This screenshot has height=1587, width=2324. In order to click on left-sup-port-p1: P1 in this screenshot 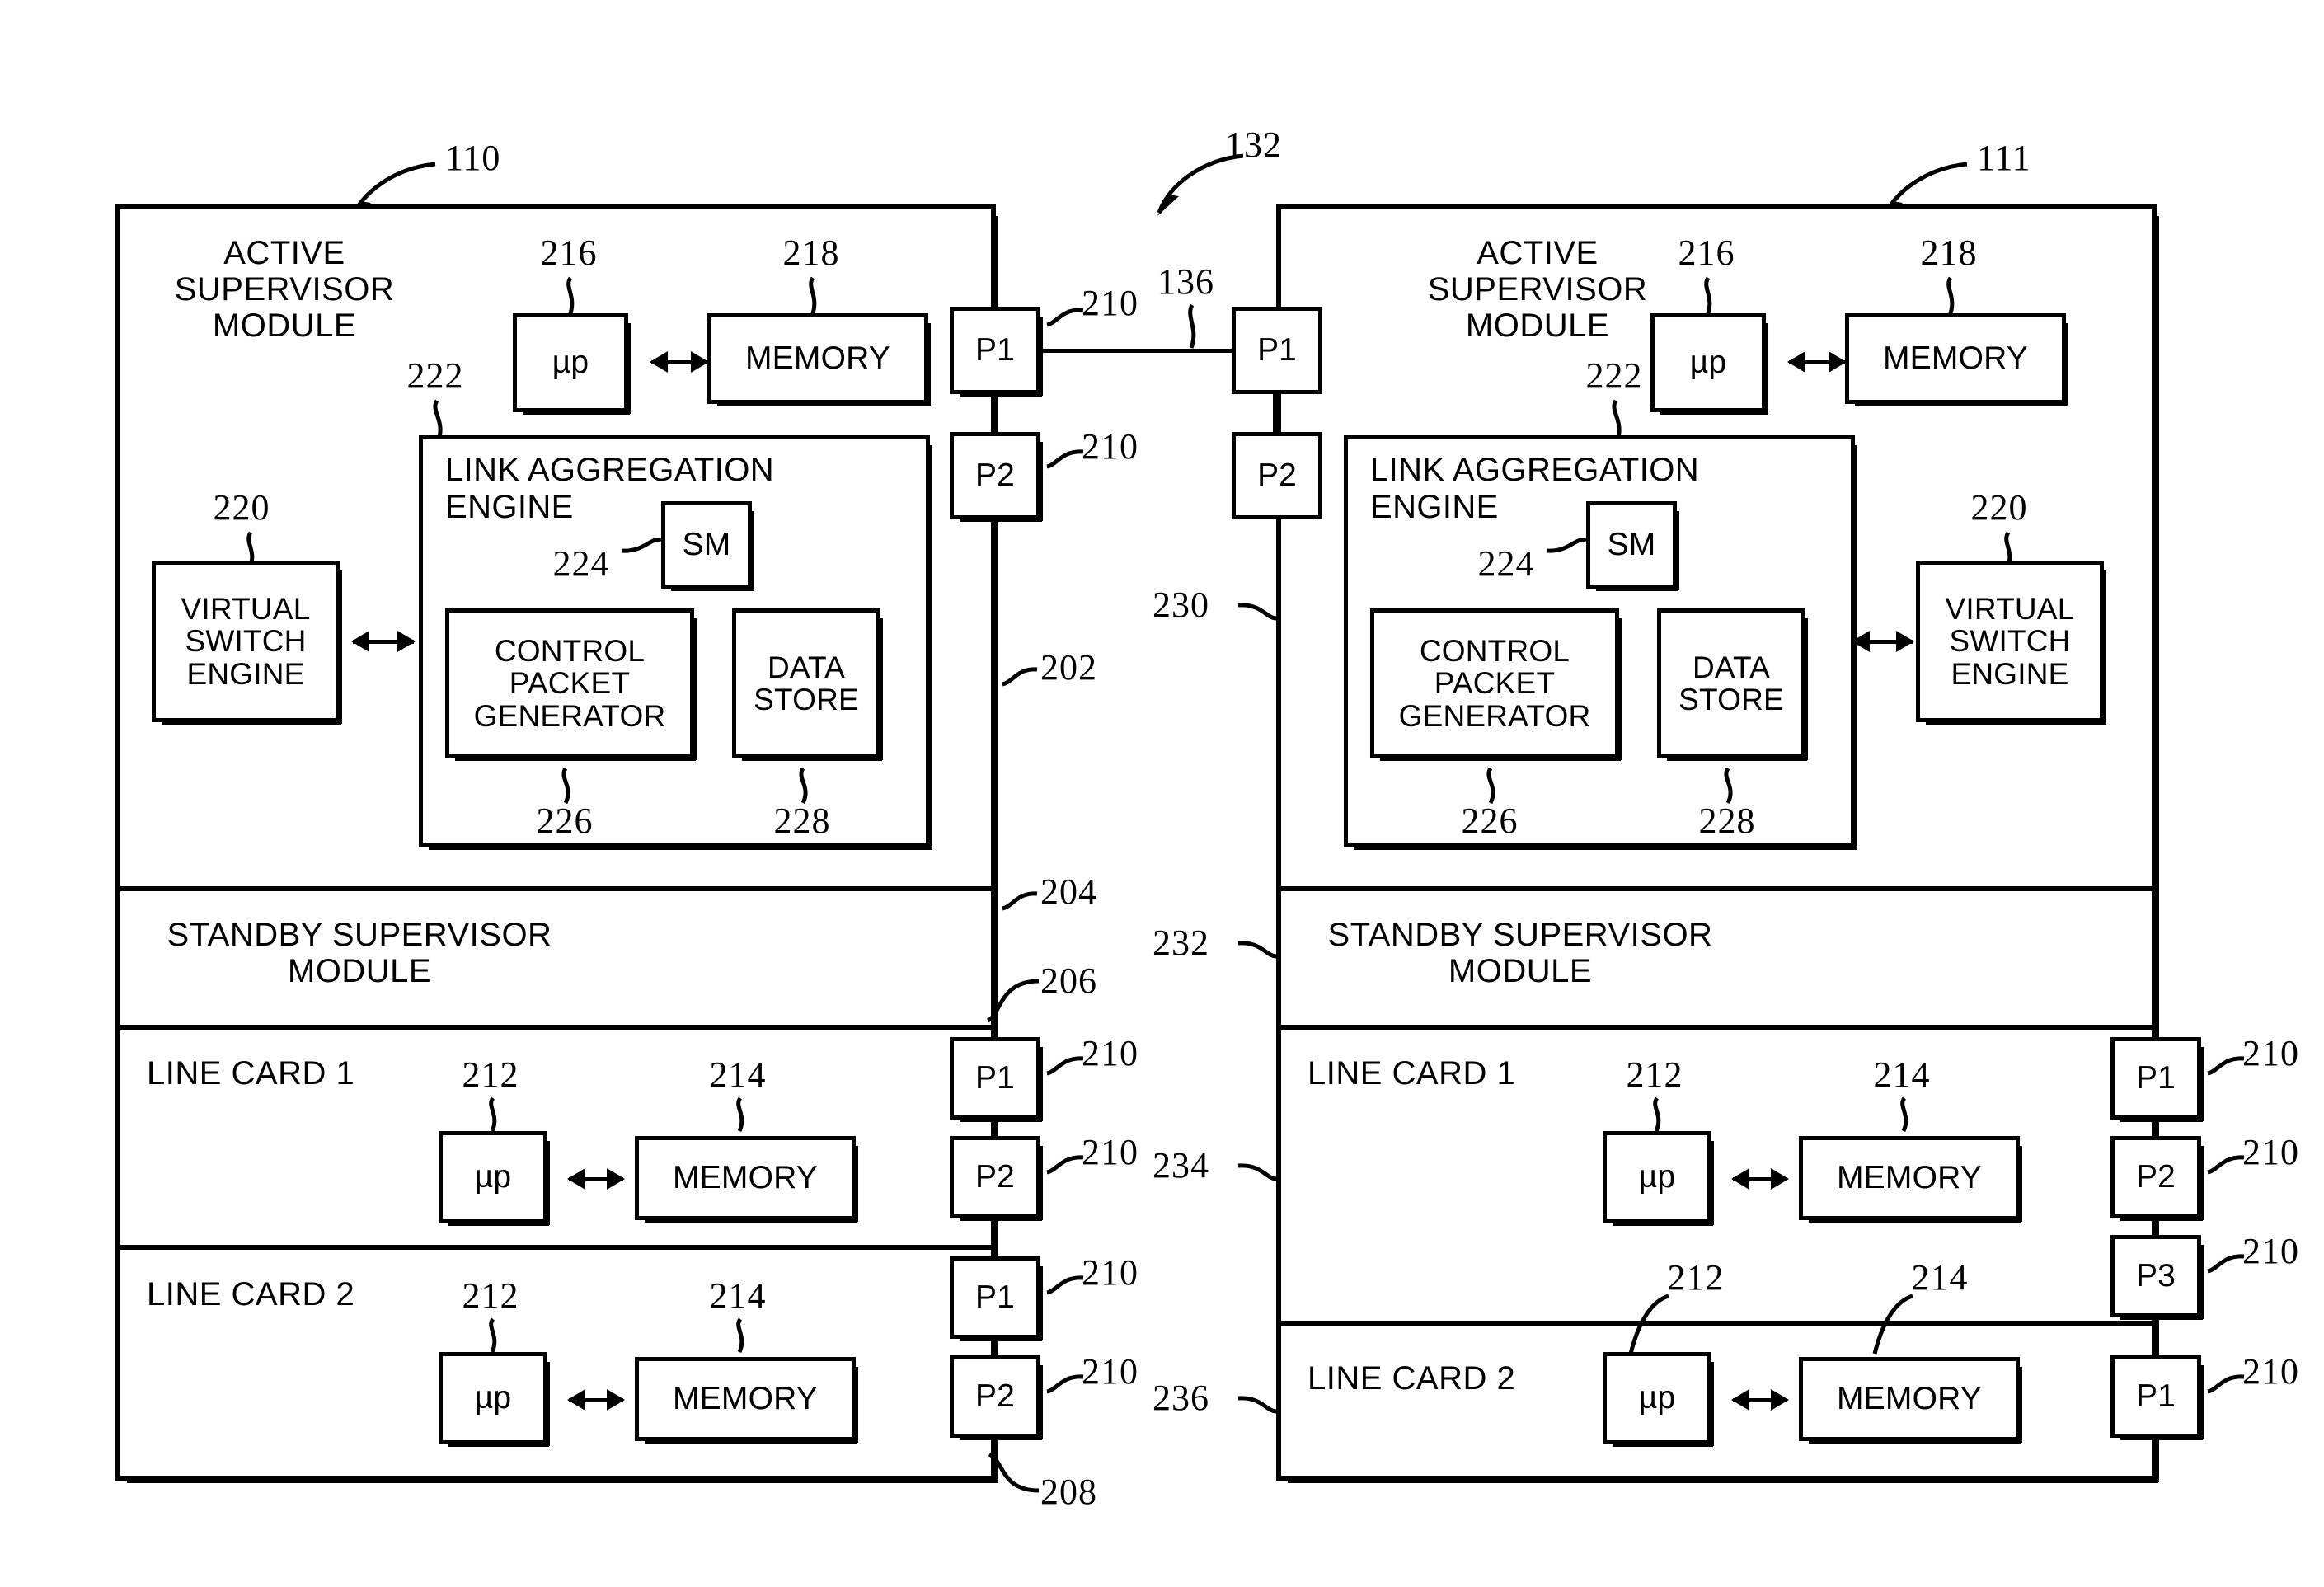, I will do `click(996, 352)`.